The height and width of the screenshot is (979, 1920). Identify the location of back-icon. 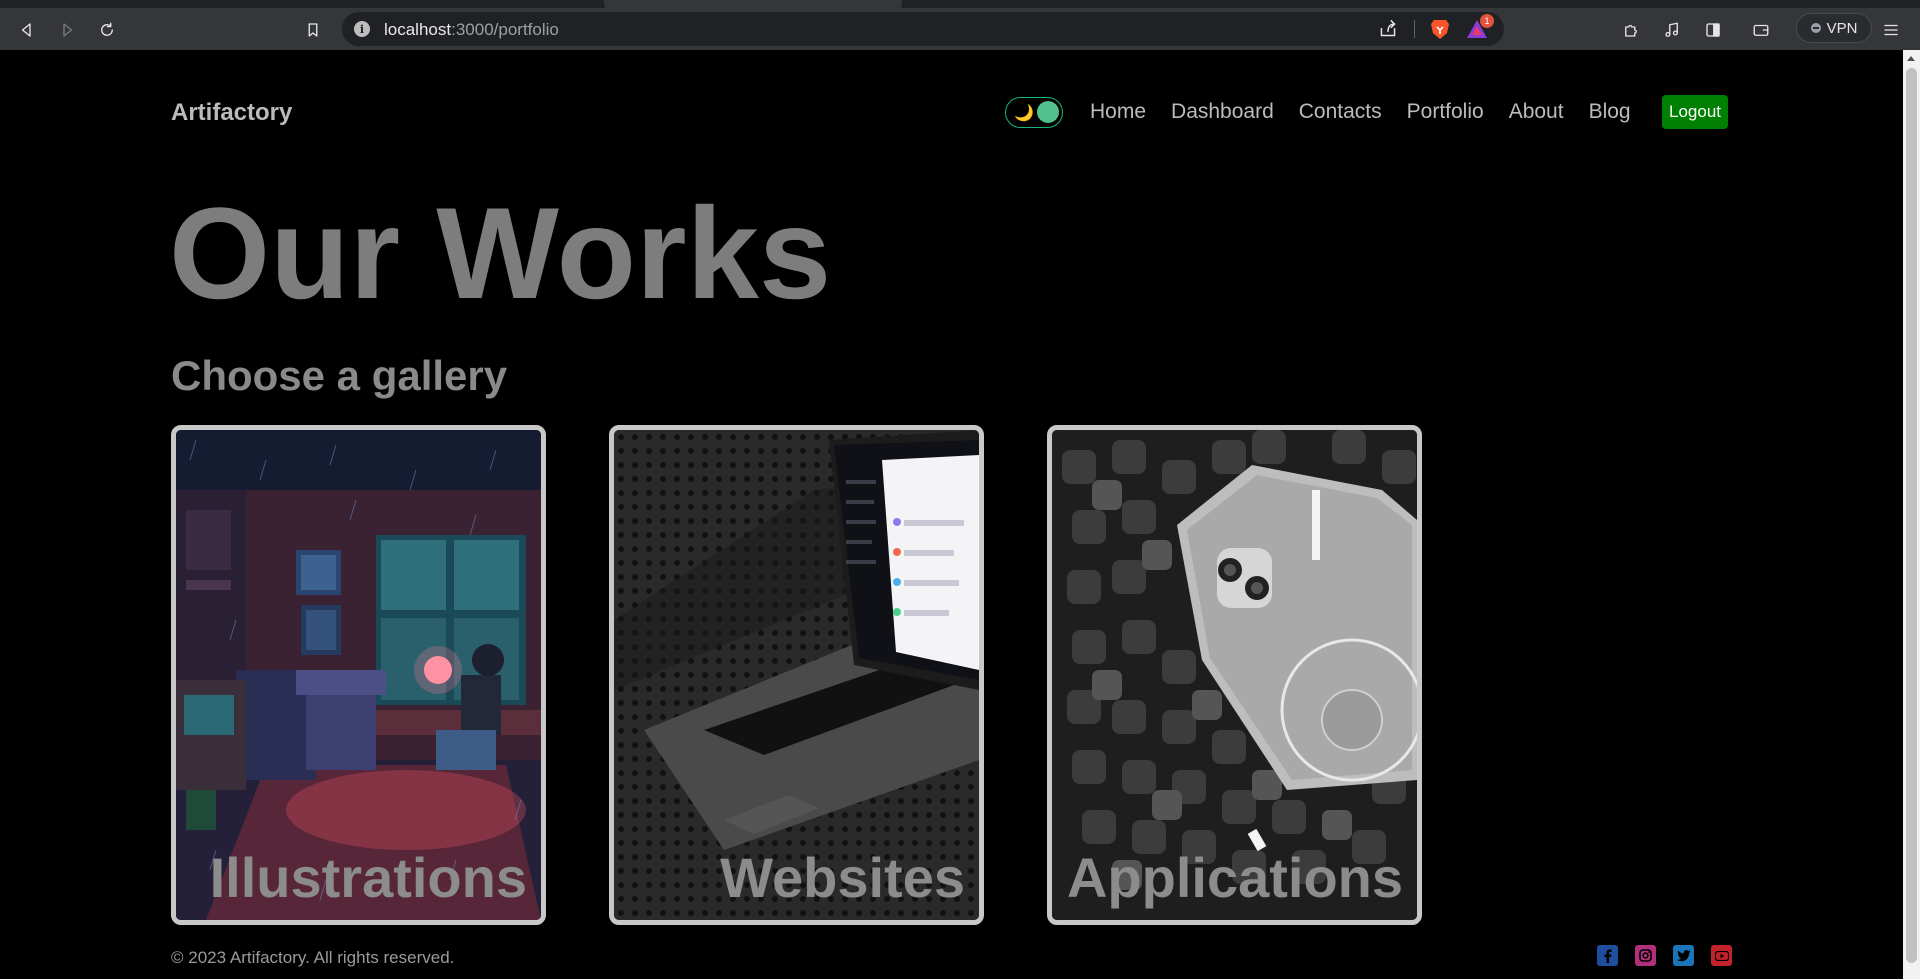
(27, 30).